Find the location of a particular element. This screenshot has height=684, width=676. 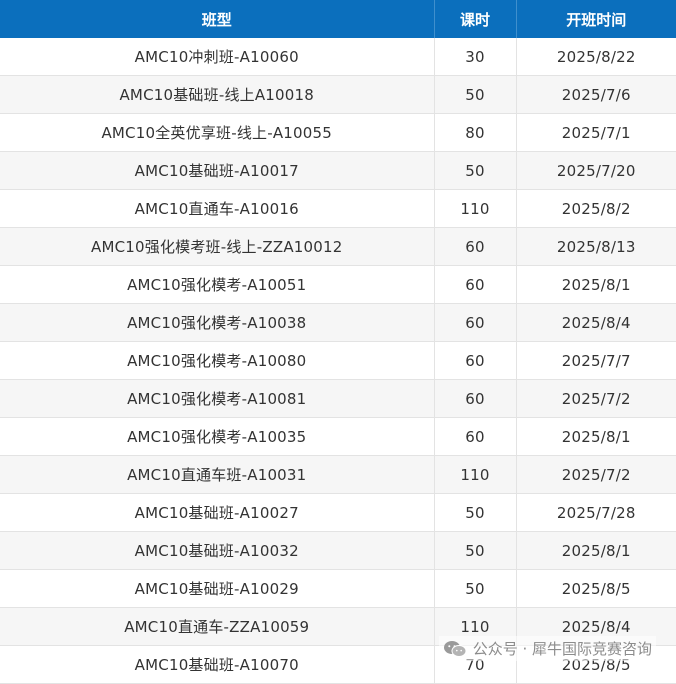

start-date-cell: 2025/8/2 is located at coordinates (596, 208).